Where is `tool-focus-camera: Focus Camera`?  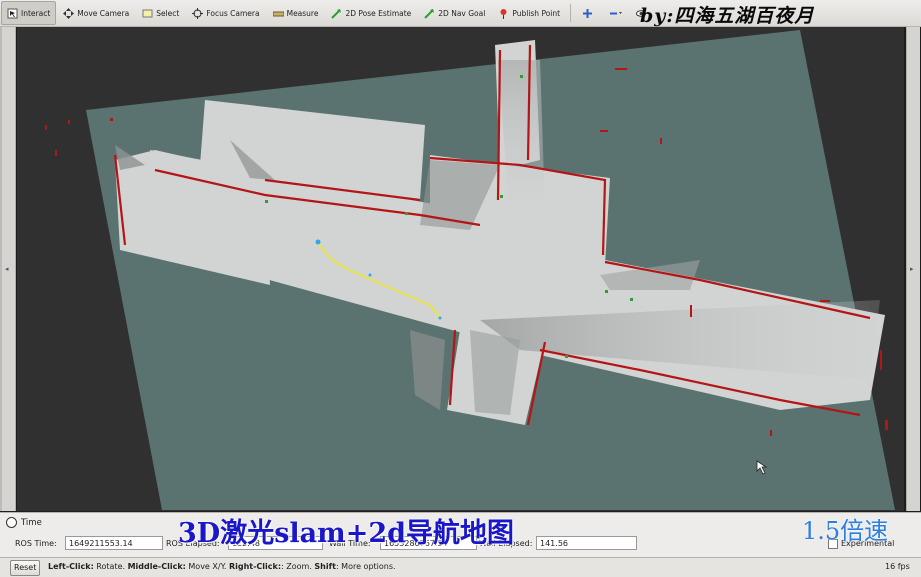 tool-focus-camera: Focus Camera is located at coordinates (225, 13).